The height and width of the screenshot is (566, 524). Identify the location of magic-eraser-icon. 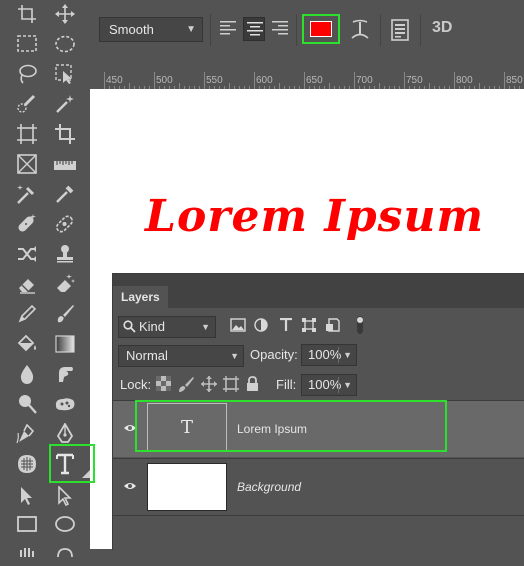
(66, 283).